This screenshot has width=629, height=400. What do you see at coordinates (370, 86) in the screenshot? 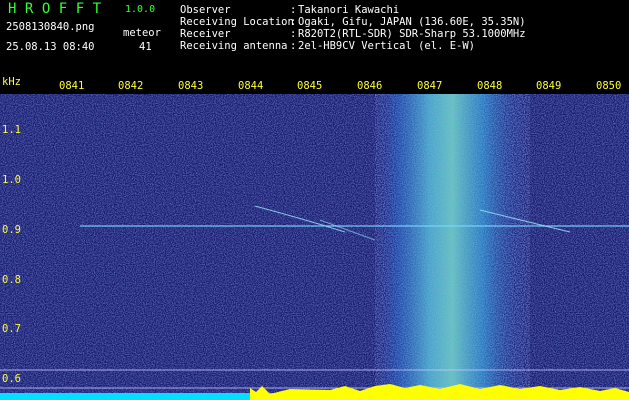
I see `x-tick-0846: 0846` at bounding box center [370, 86].